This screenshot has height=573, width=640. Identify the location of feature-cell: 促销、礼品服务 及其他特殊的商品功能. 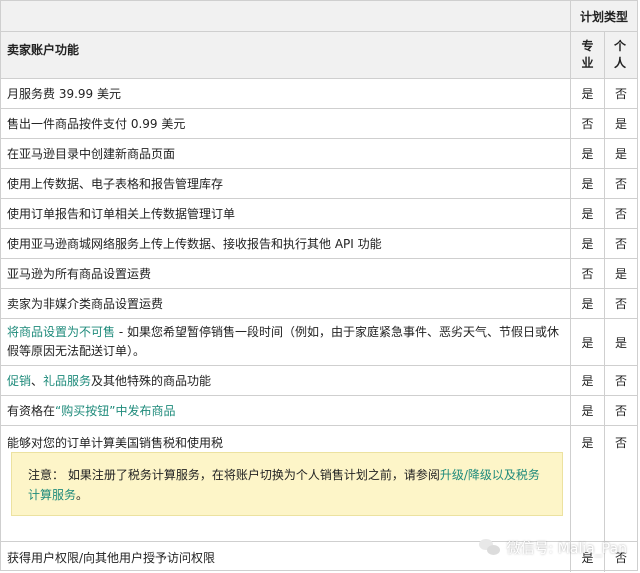
(286, 380).